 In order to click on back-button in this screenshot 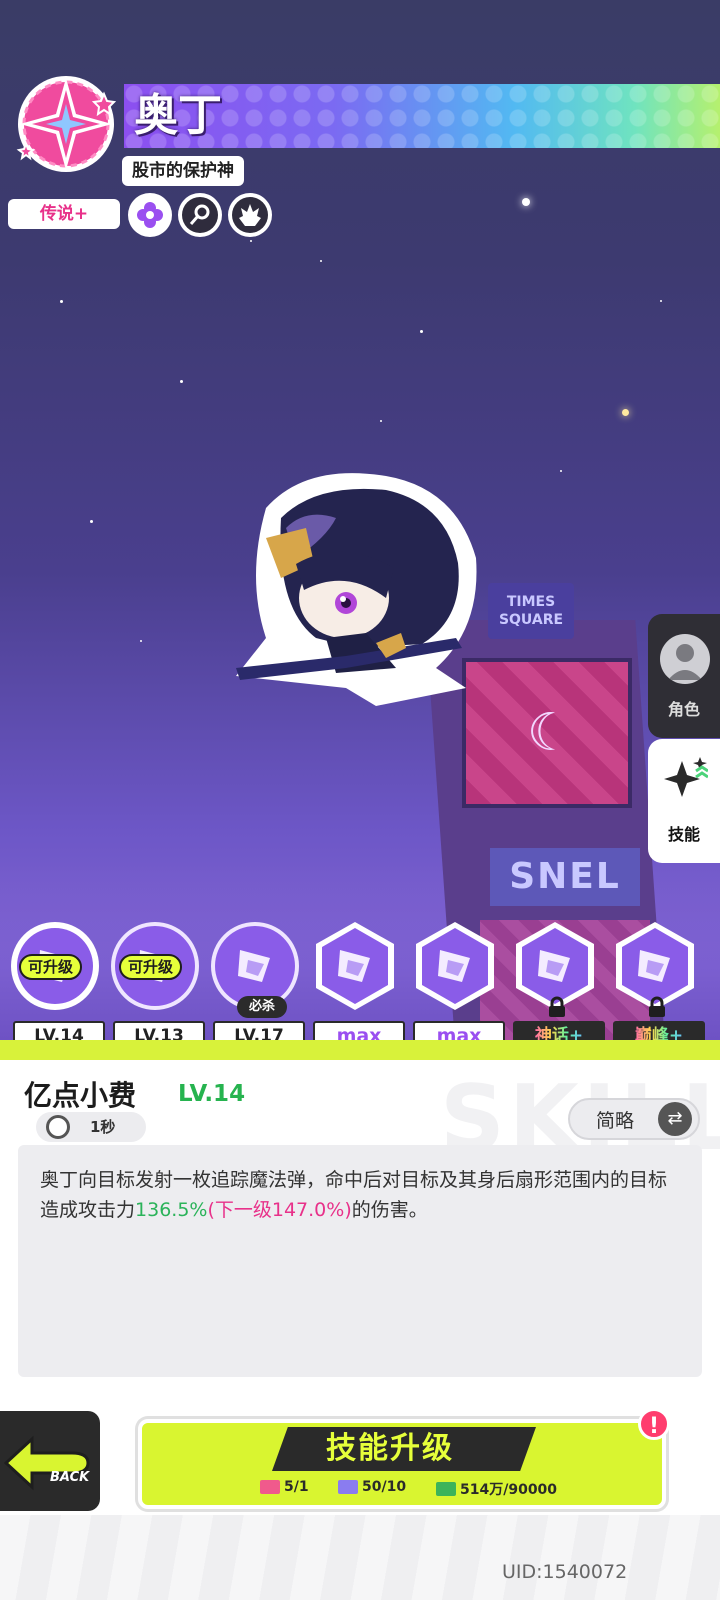, I will do `click(52, 1461)`.